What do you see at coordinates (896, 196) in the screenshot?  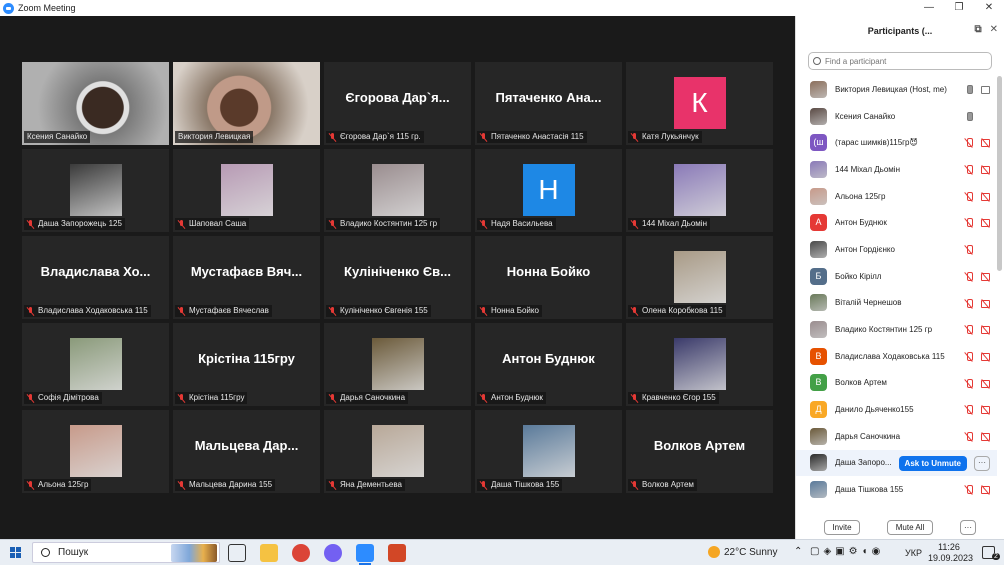 I see `participant-row: Альона 125гр` at bounding box center [896, 196].